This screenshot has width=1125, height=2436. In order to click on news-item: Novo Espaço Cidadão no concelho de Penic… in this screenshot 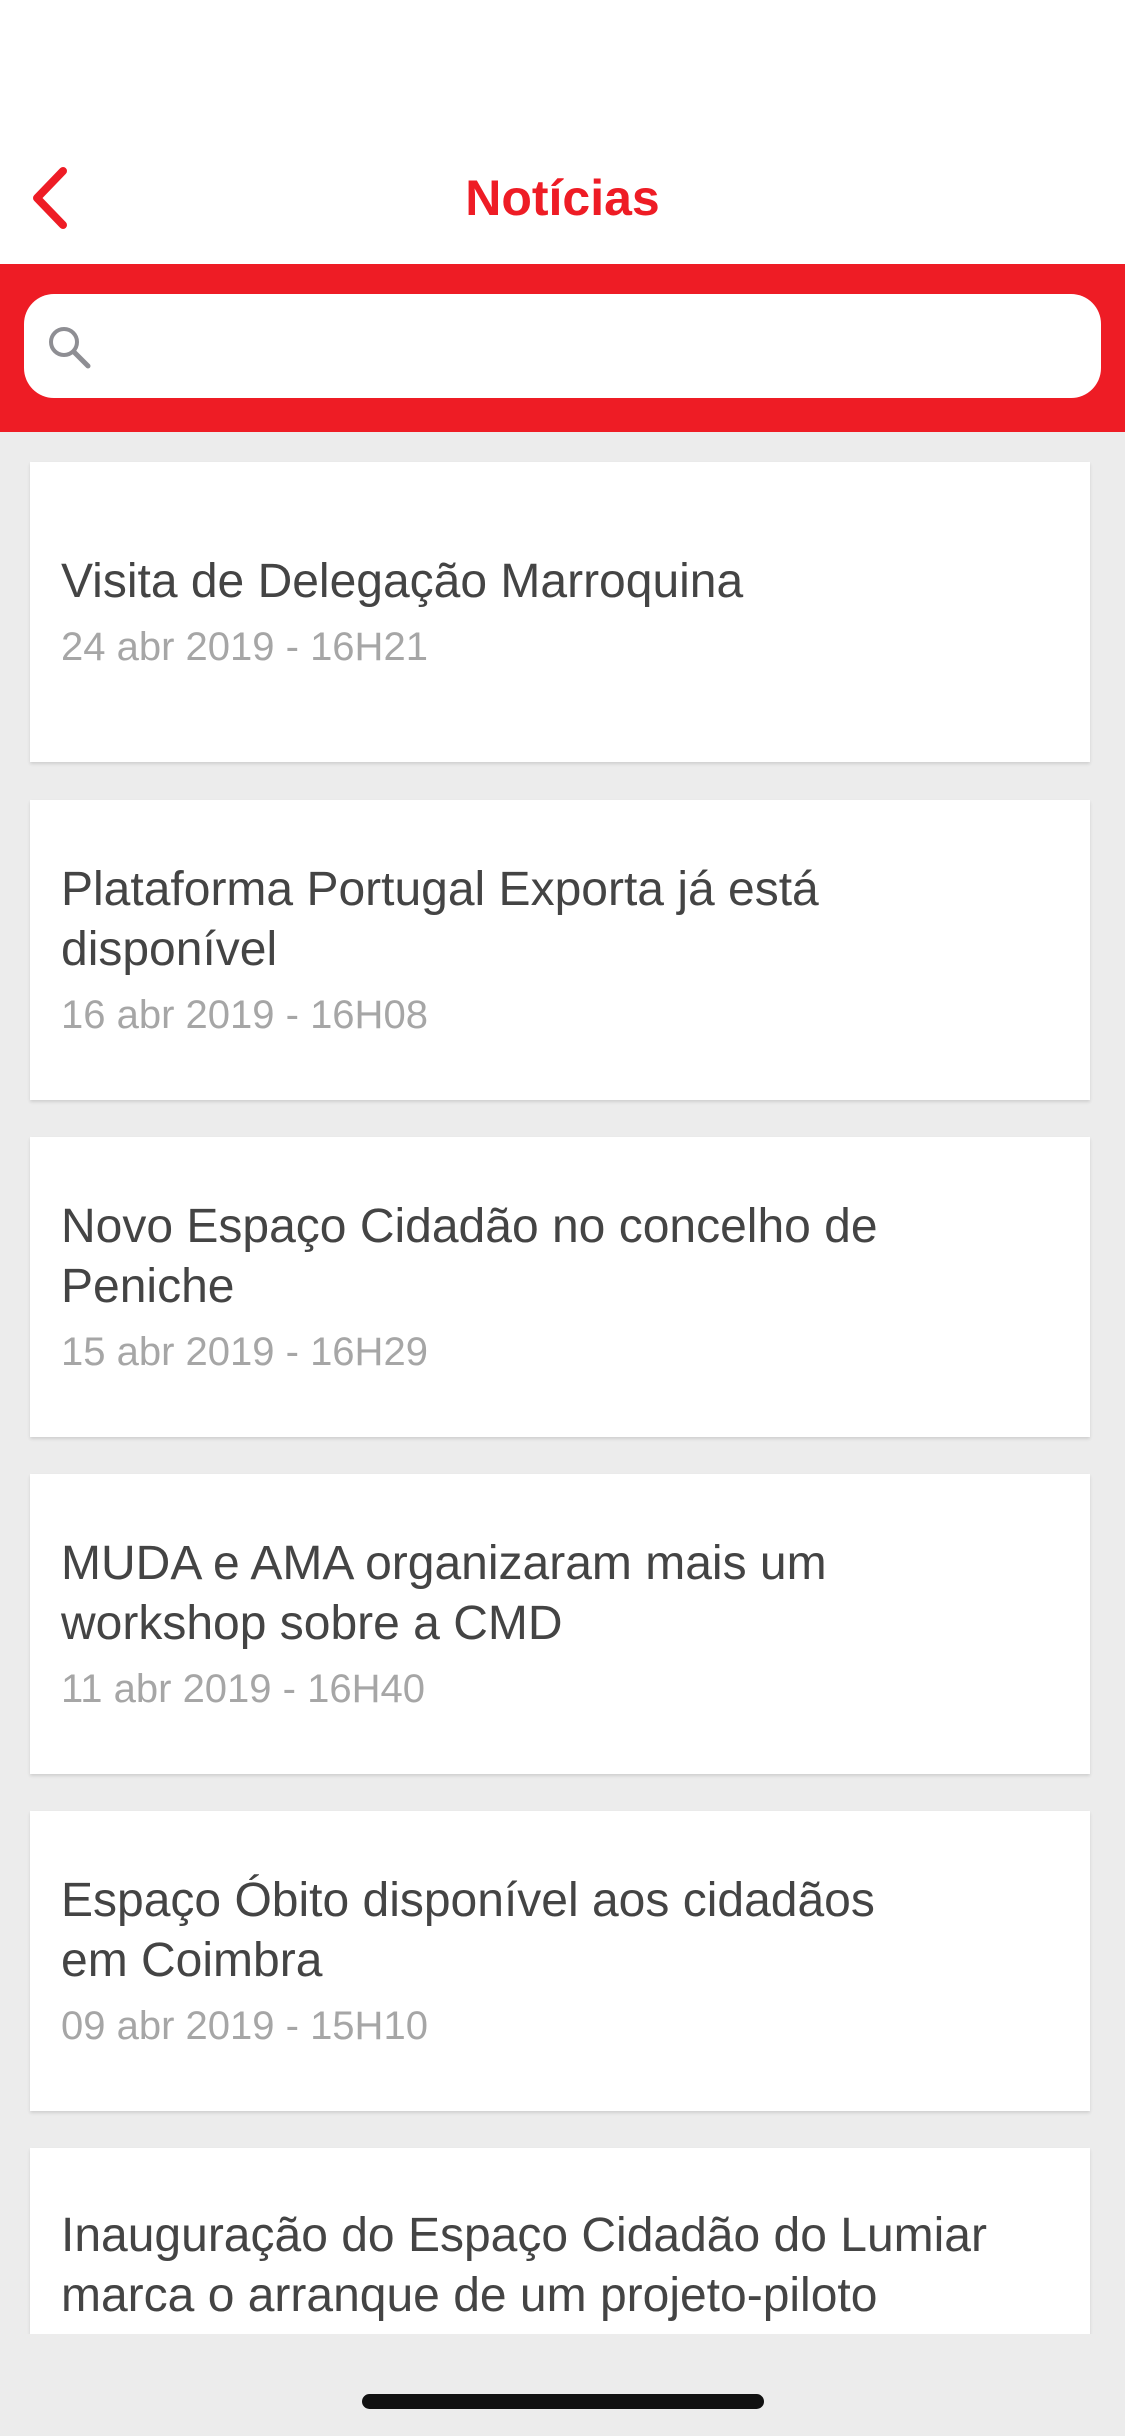, I will do `click(560, 1287)`.